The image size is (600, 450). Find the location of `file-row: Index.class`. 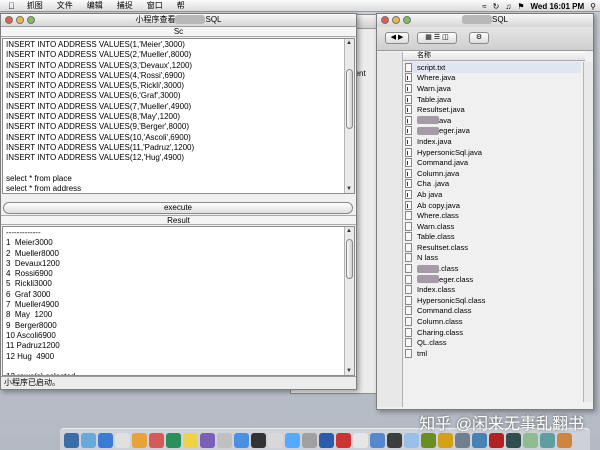

file-row: Index.class is located at coordinates (493, 289).